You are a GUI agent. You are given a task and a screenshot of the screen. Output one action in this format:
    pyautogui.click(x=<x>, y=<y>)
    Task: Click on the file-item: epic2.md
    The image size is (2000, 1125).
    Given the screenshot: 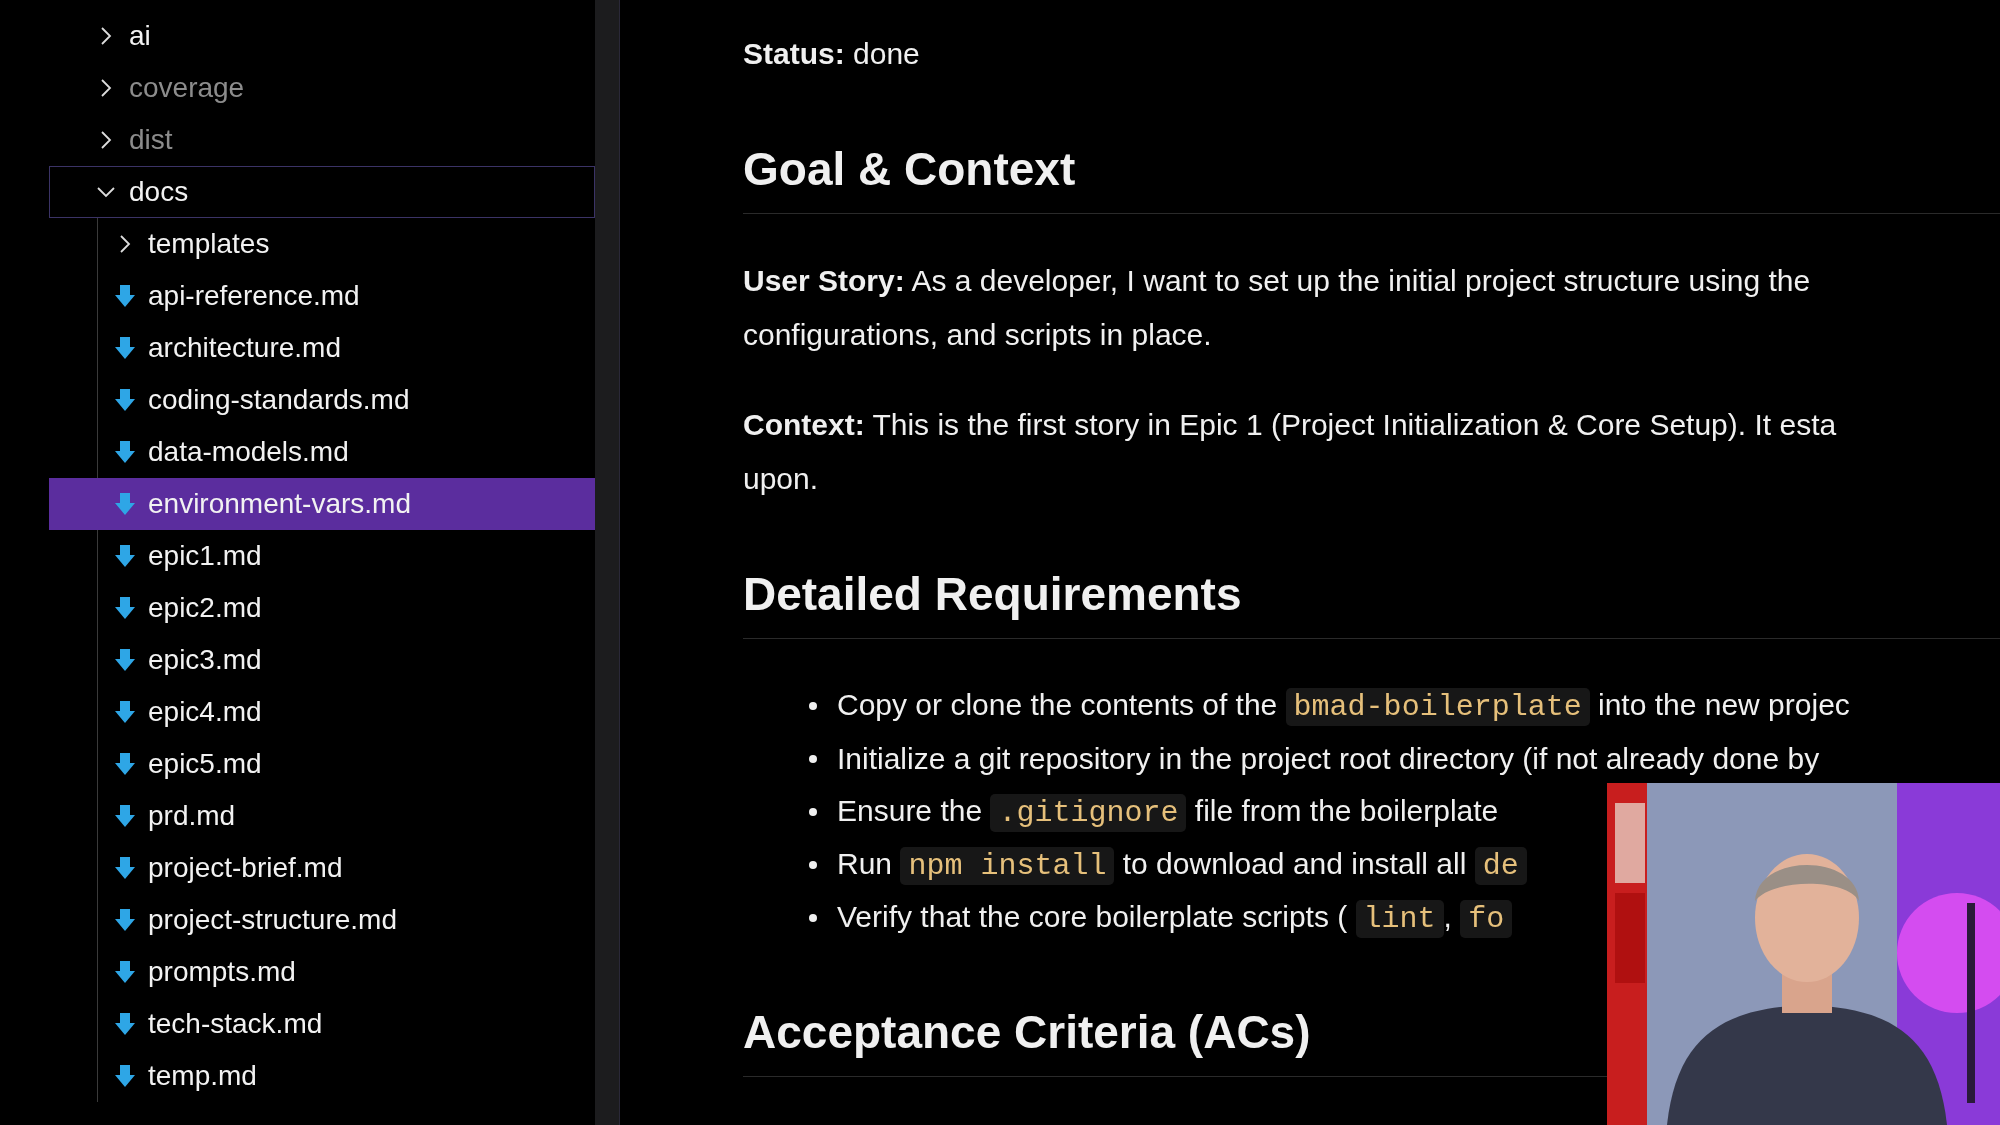 What is the action you would take?
    pyautogui.click(x=322, y=608)
    